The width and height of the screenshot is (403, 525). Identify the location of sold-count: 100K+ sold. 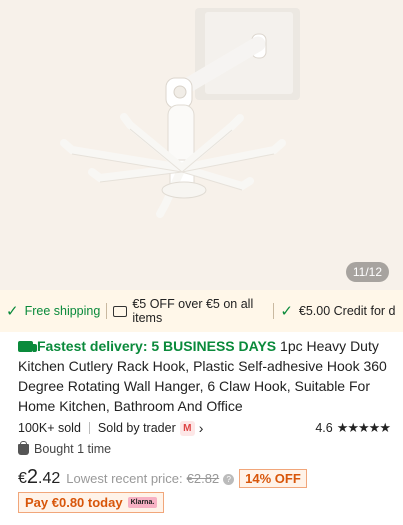
(49, 428).